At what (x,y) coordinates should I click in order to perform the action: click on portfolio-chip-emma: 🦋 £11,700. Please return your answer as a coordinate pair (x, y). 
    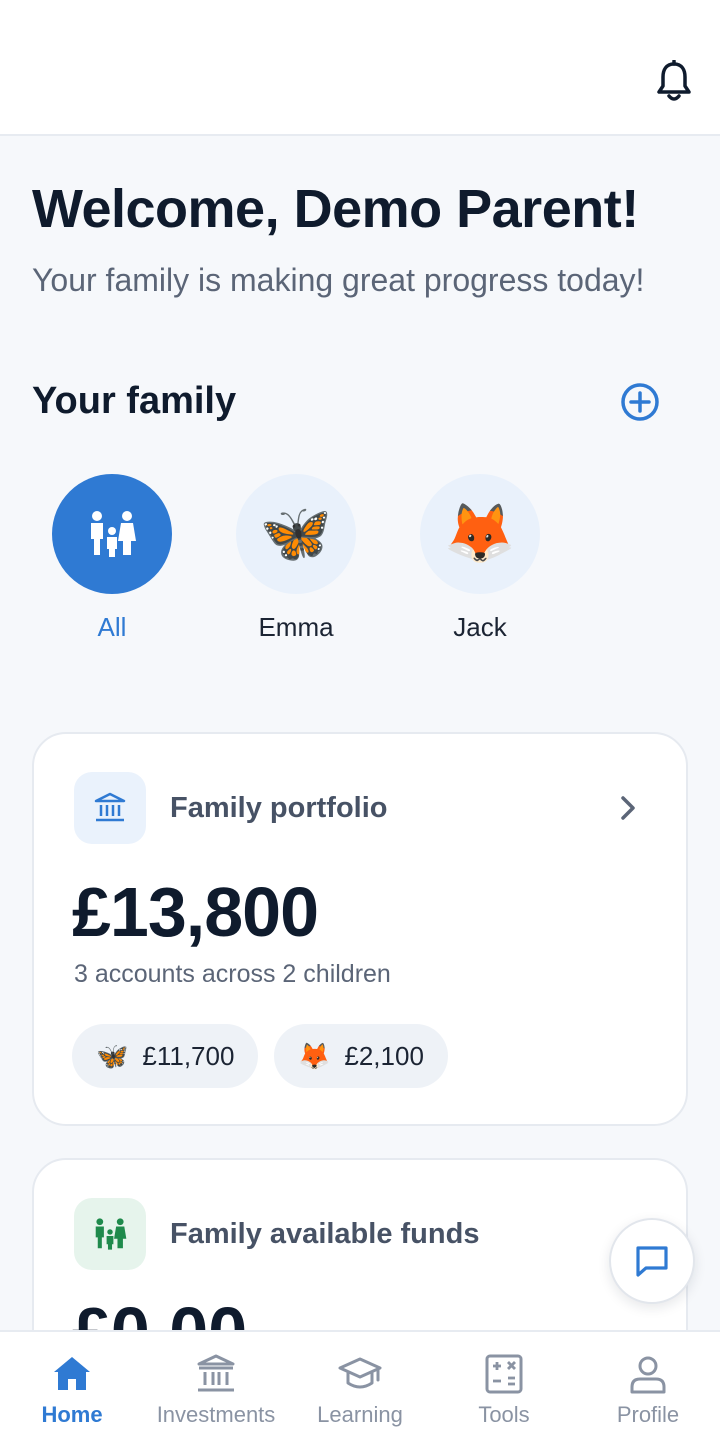
    Looking at the image, I should click on (165, 1056).